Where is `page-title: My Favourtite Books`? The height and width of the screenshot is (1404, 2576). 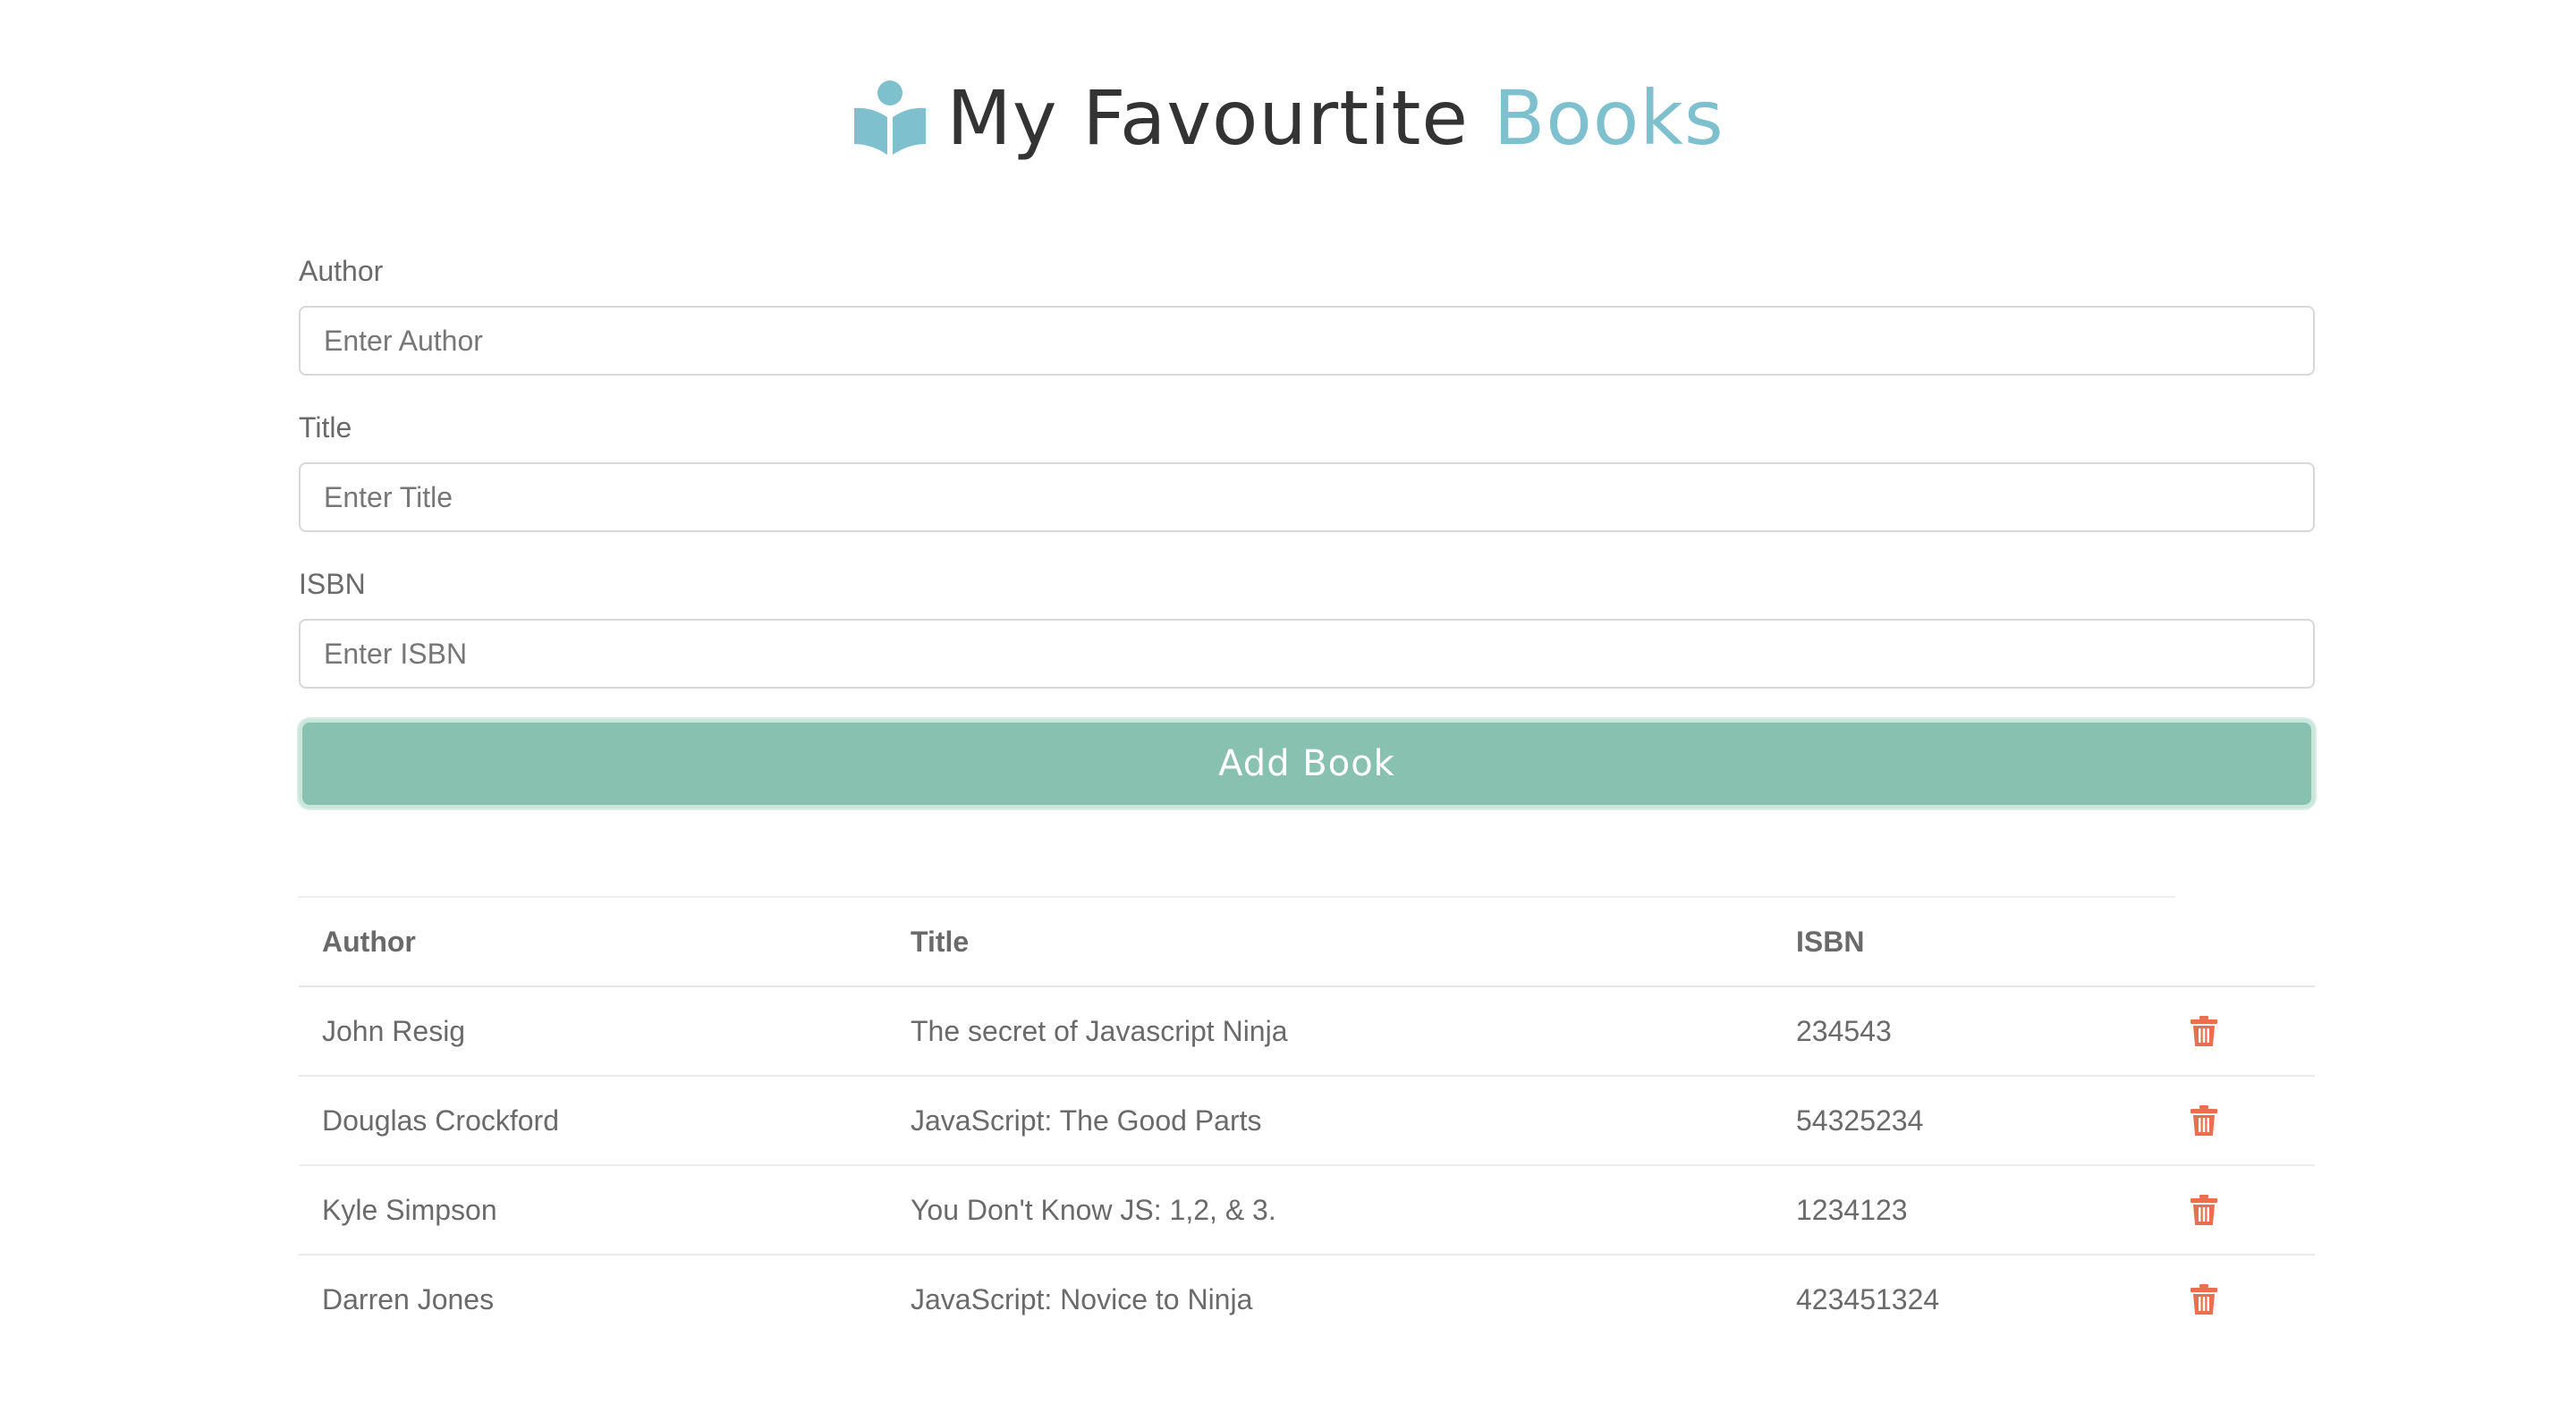
page-title: My Favourtite Books is located at coordinates (1335, 118).